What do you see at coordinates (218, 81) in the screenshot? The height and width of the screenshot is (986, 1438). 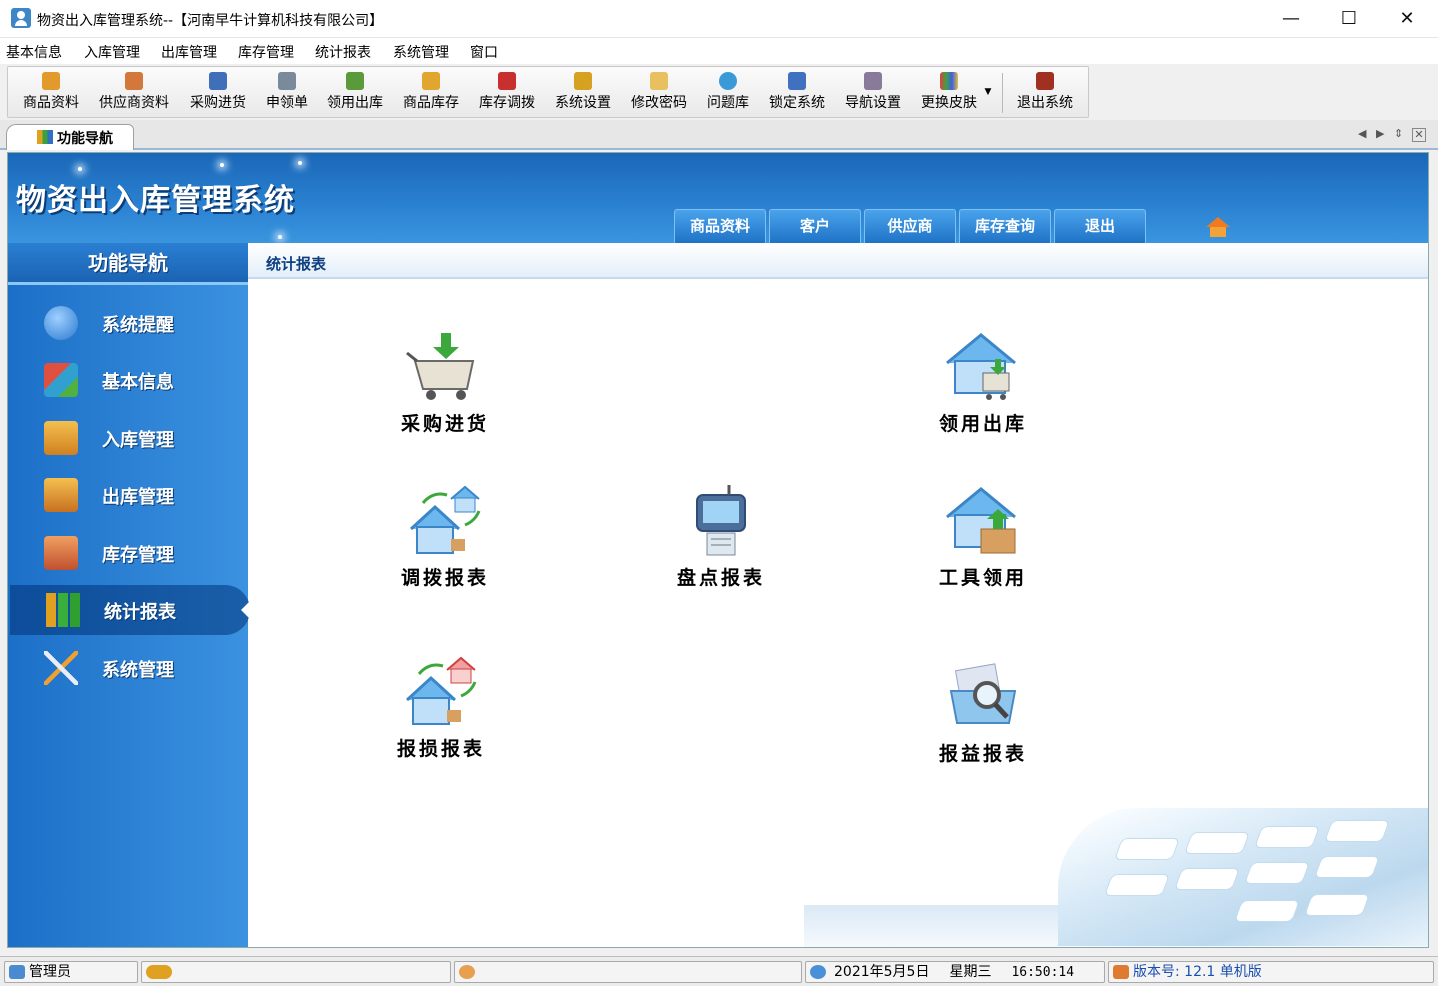 I see `truck-icon` at bounding box center [218, 81].